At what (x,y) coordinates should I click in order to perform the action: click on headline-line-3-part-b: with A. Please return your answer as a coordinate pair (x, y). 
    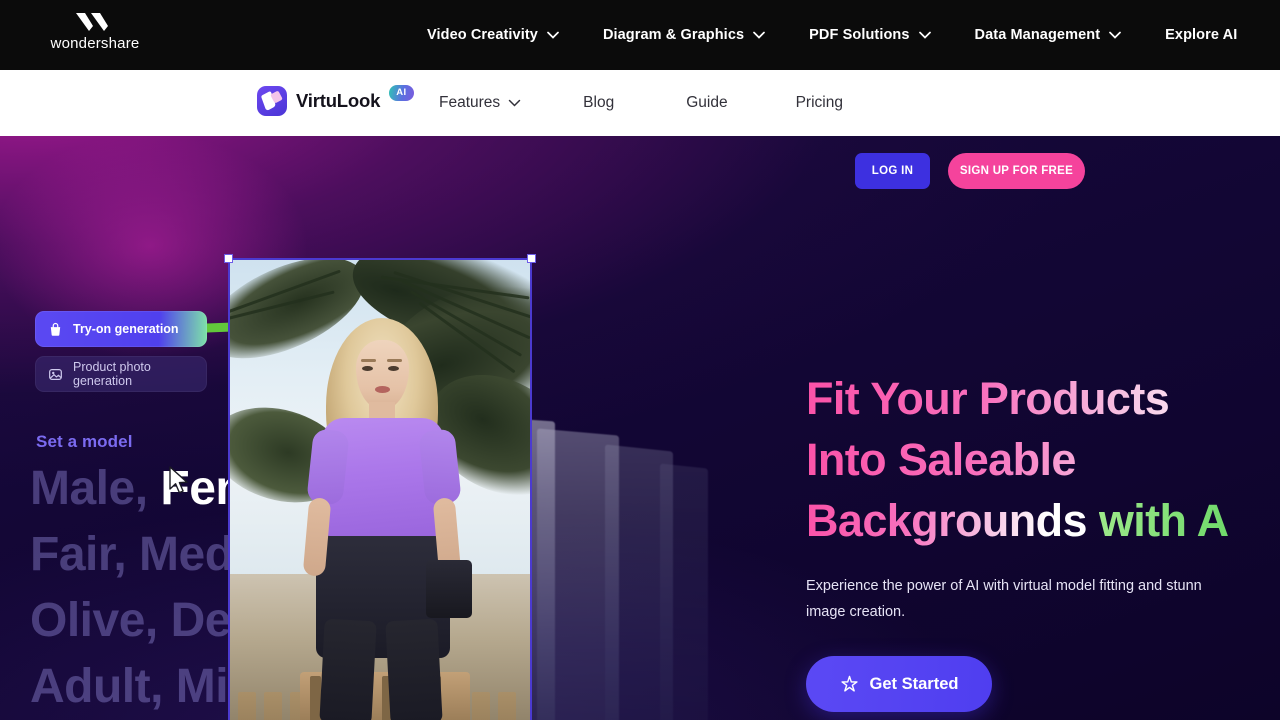
    Looking at the image, I should click on (1163, 520).